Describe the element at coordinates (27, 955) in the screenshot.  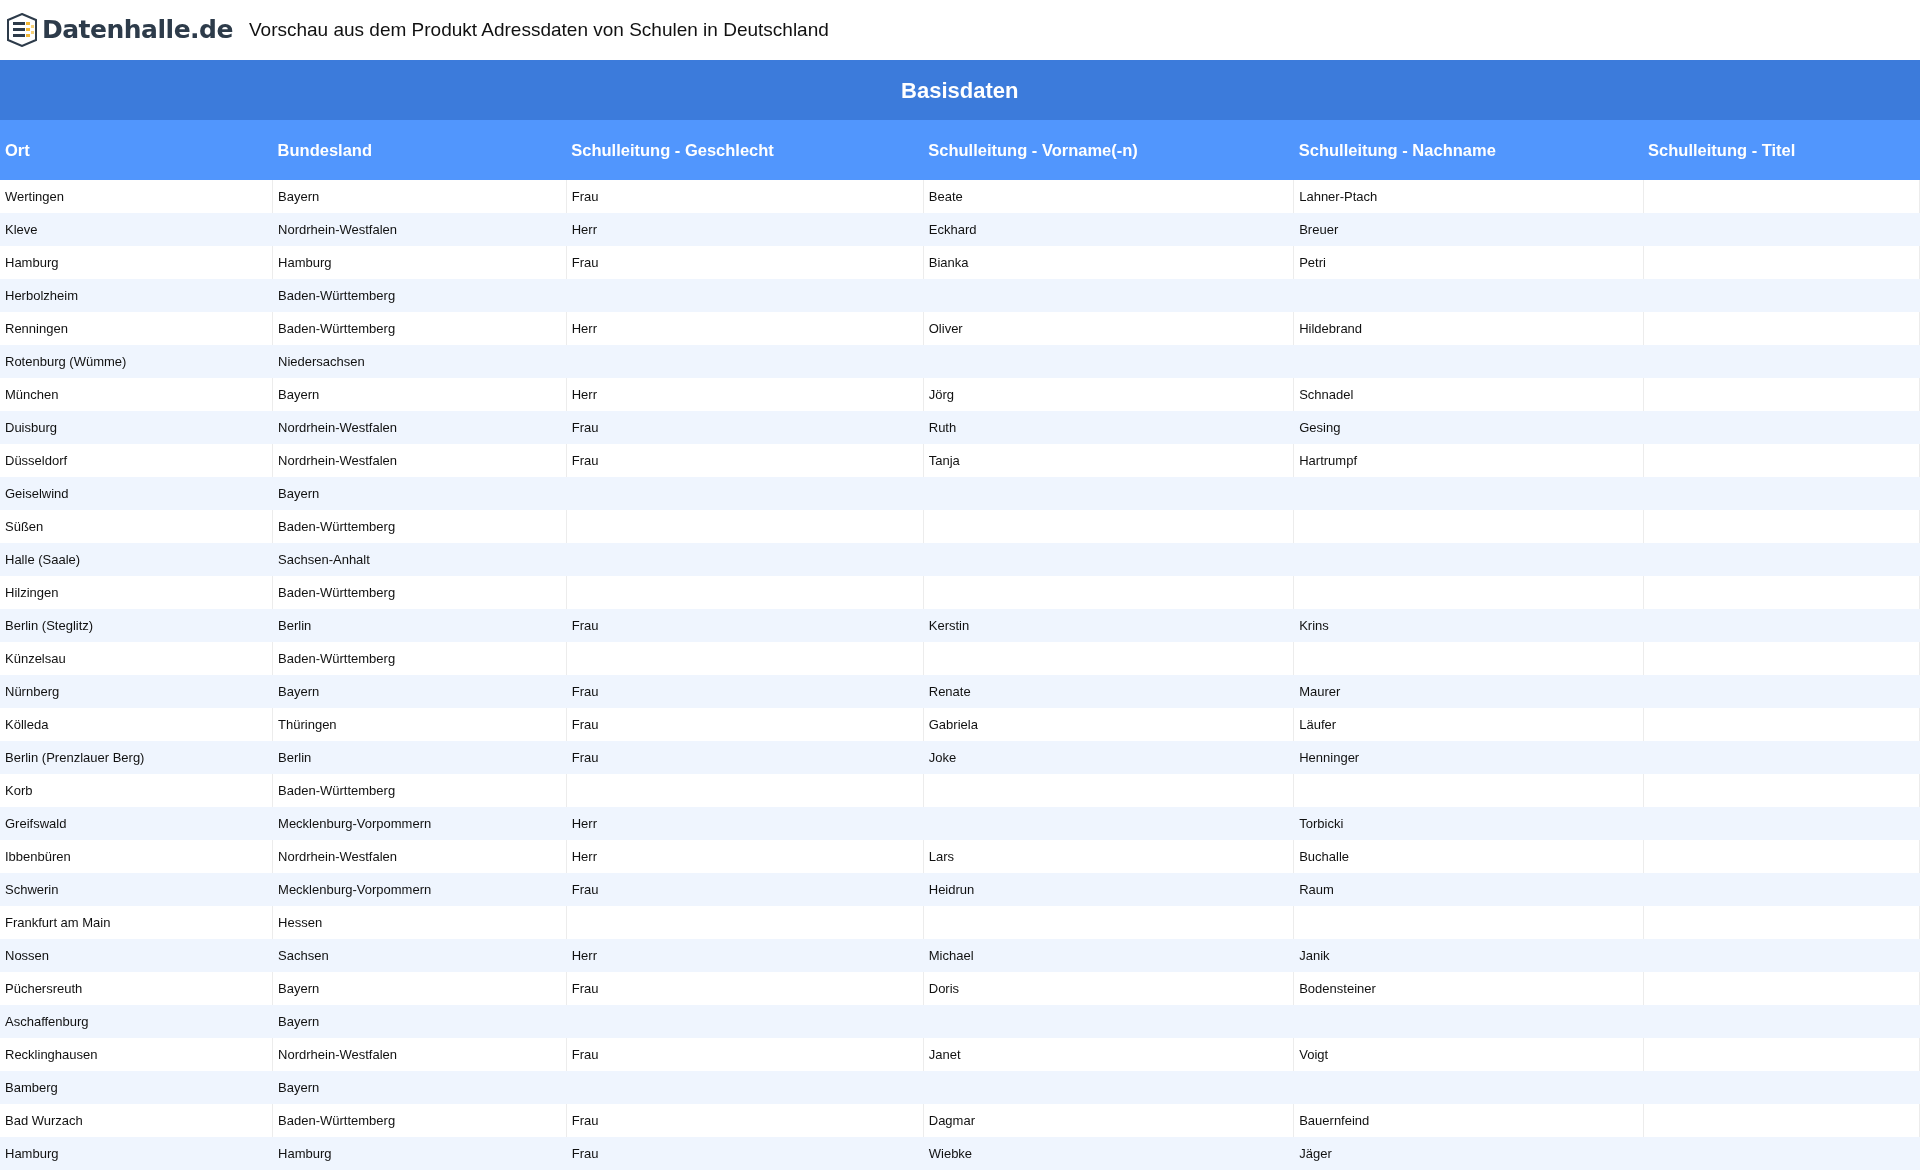
I see `table-cell: Nossen` at that location.